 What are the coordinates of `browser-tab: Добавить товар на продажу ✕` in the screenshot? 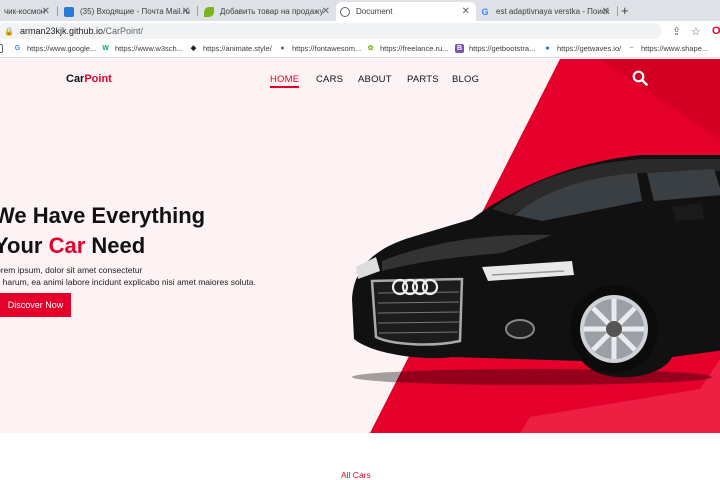 It's located at (268, 11).